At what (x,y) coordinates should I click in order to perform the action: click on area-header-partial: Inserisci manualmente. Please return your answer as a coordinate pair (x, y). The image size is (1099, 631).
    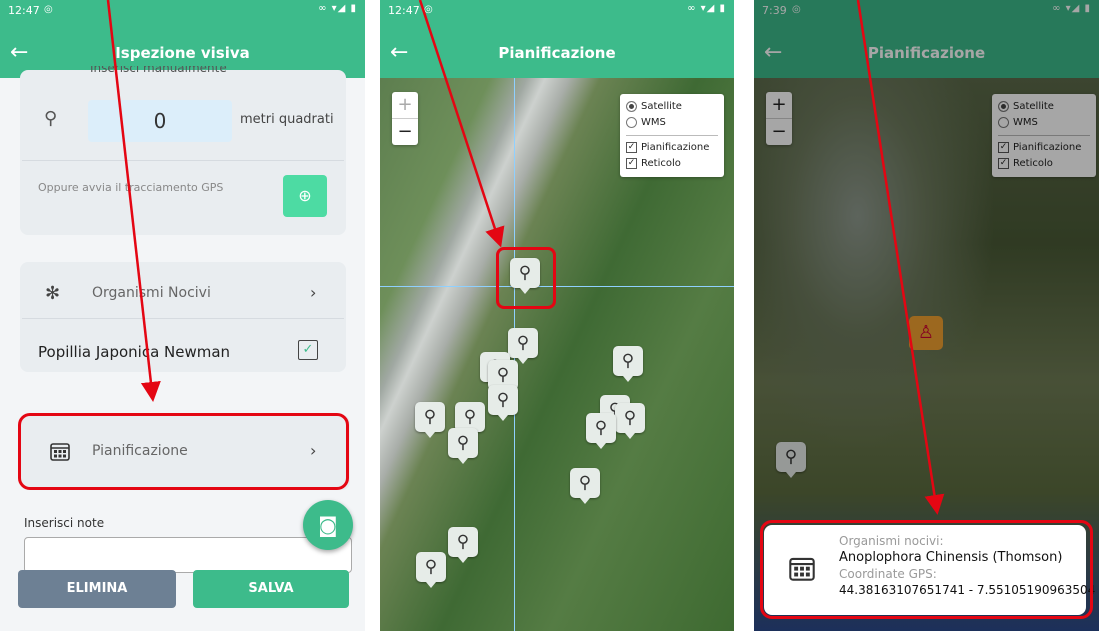
    Looking at the image, I should click on (158, 70).